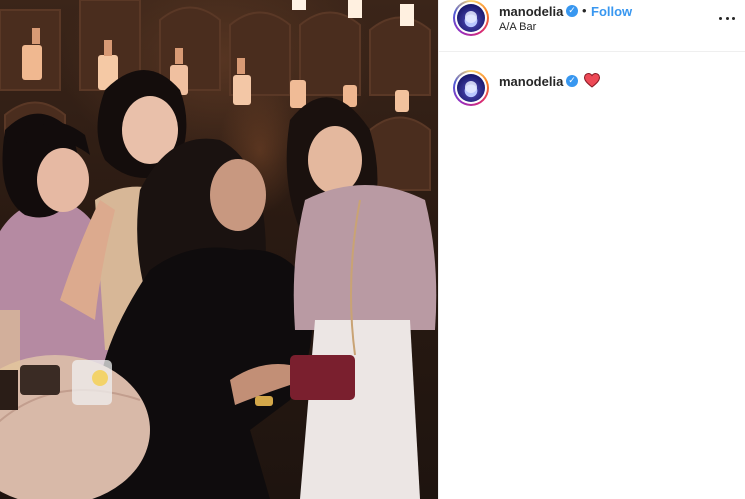  I want to click on red-heart-icon, so click(592, 80).